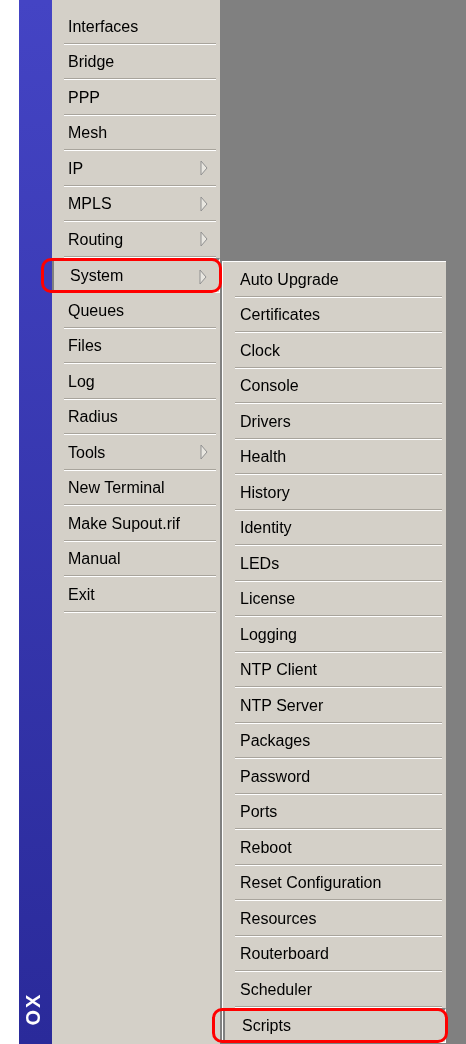 This screenshot has height=1044, width=466. Describe the element at coordinates (136, 595) in the screenshot. I see `menu-item: Exit` at that location.